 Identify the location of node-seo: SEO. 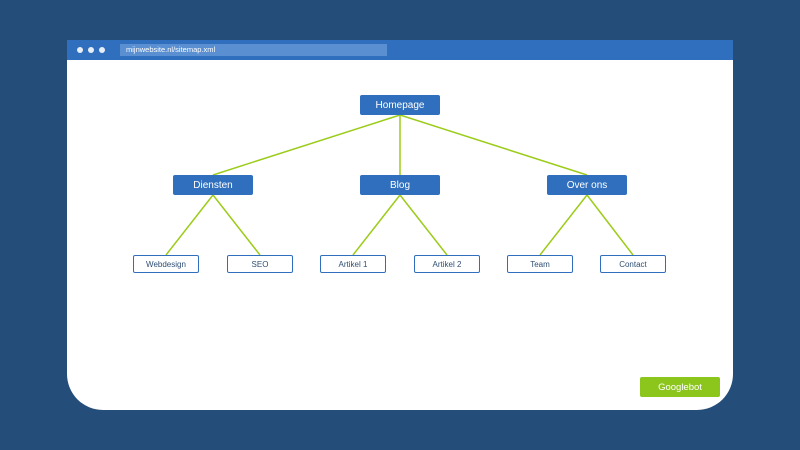
(260, 264).